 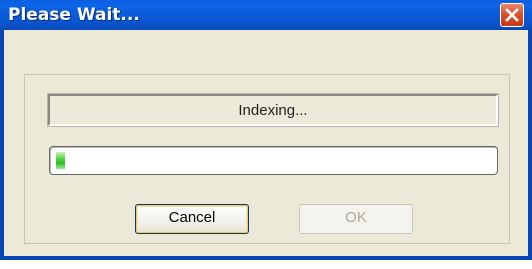 I want to click on progress-fill, so click(x=60, y=160).